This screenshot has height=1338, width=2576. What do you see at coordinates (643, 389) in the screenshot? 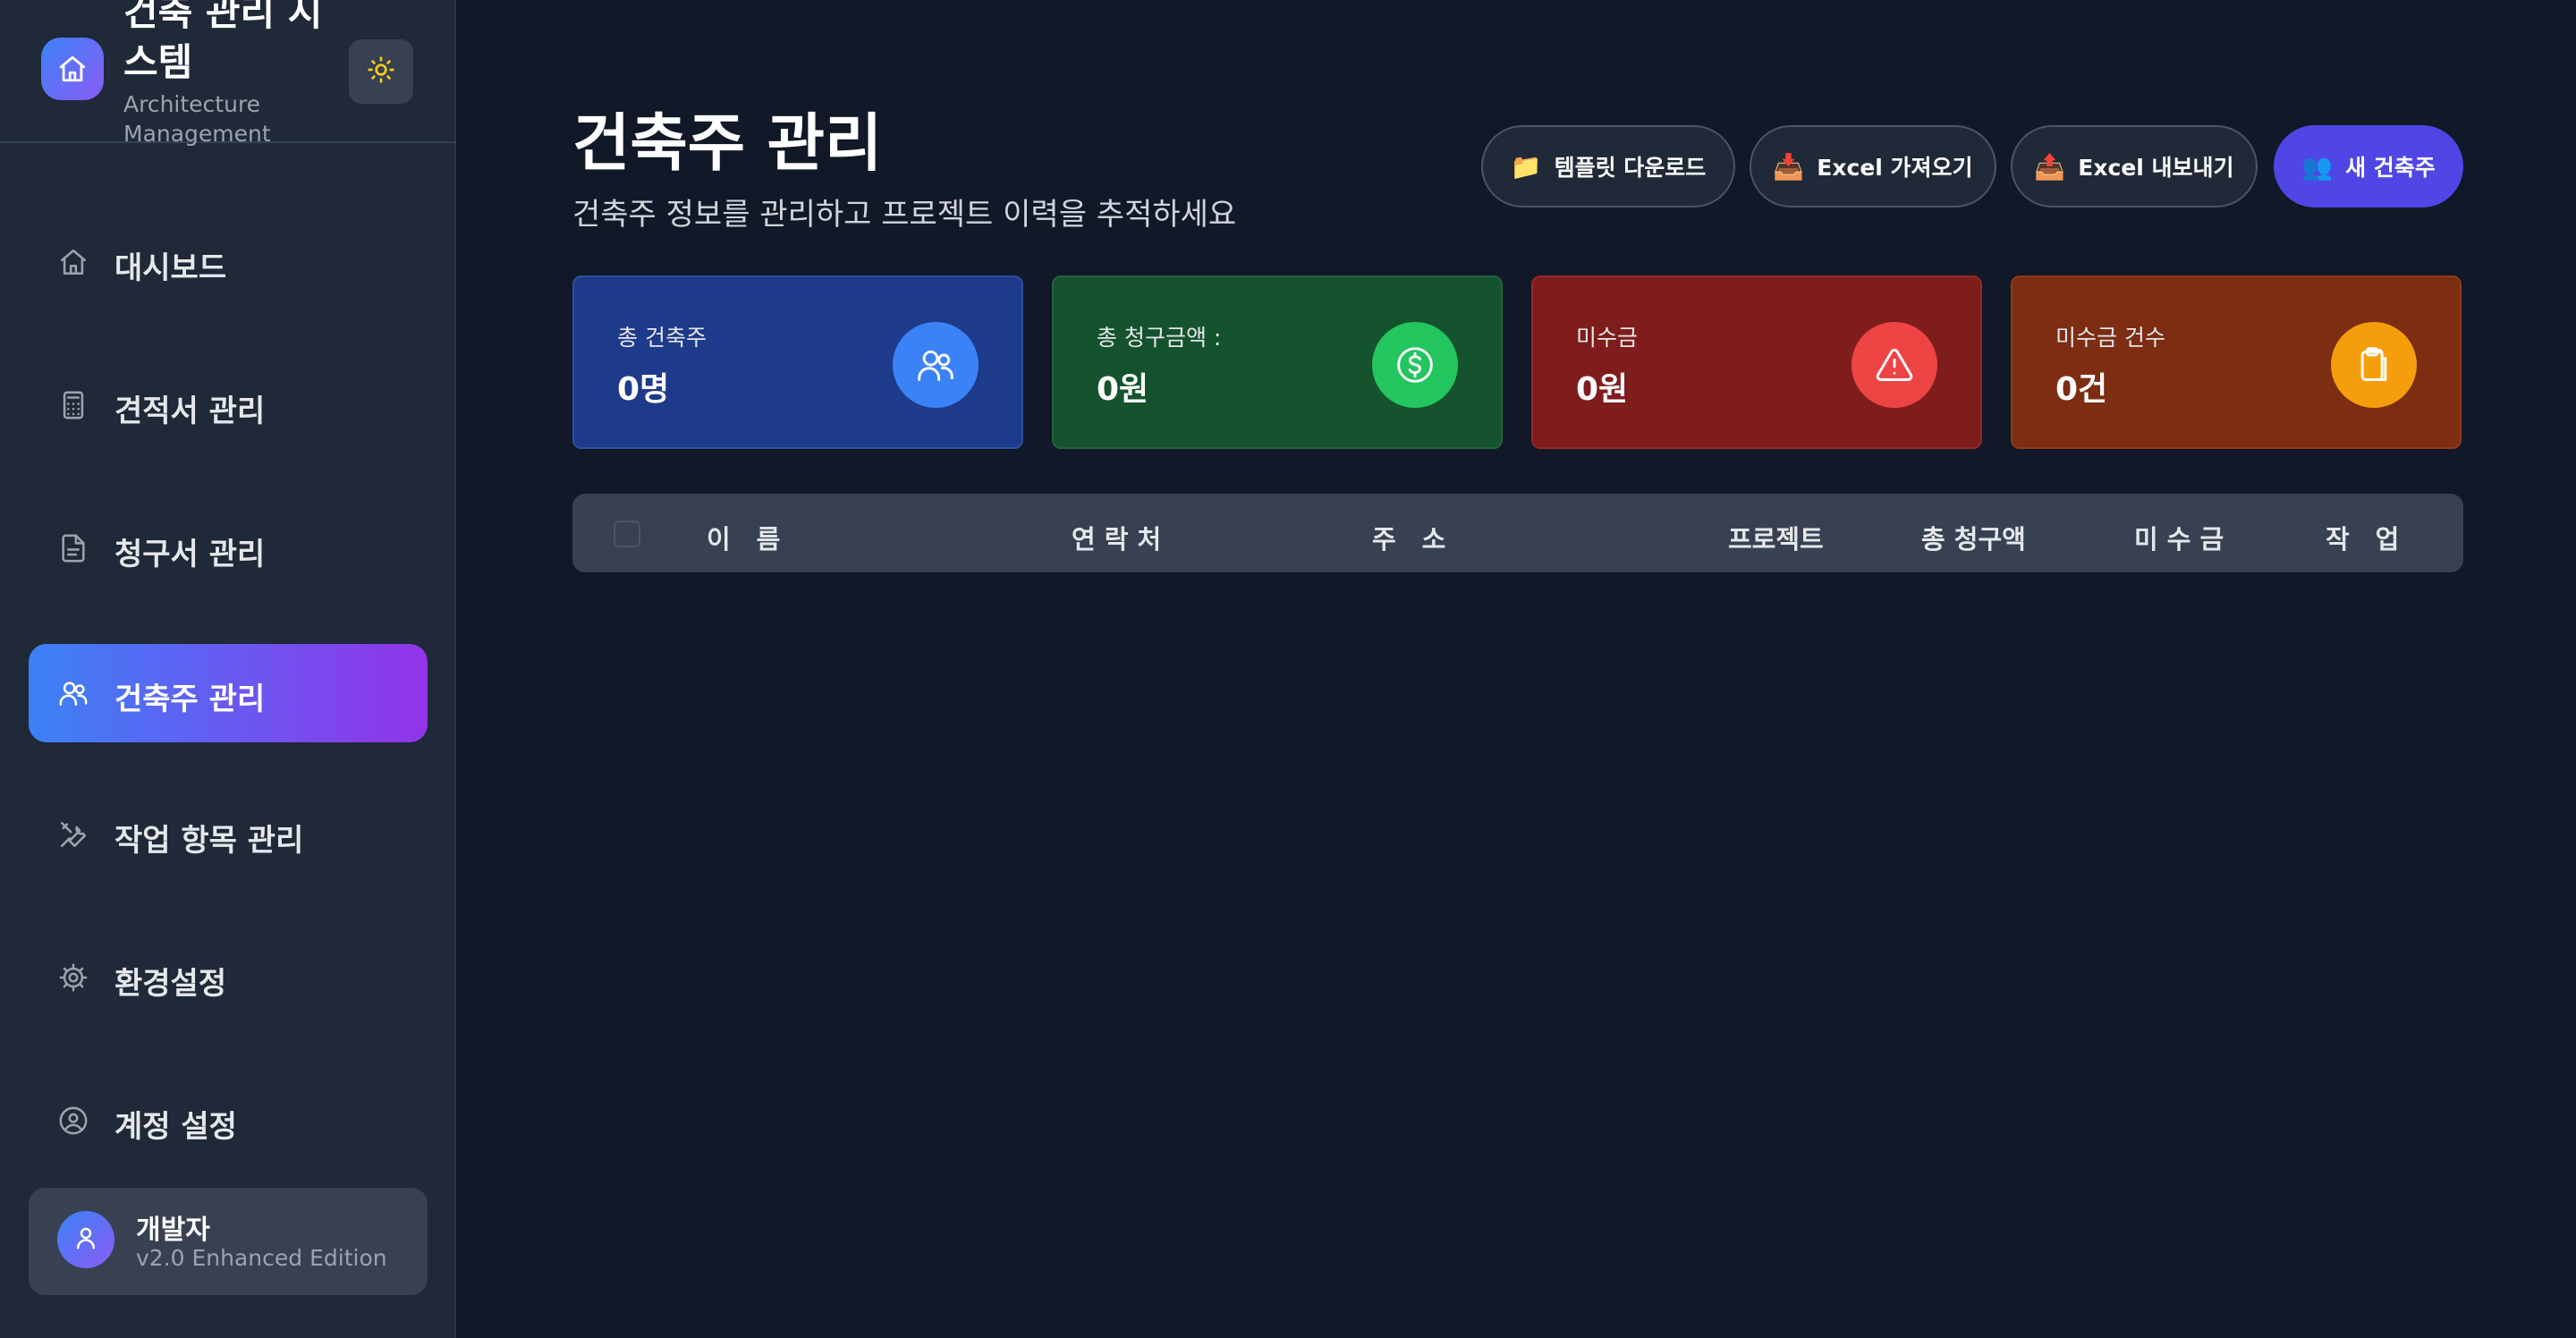
I see `stat-value: 0명` at bounding box center [643, 389].